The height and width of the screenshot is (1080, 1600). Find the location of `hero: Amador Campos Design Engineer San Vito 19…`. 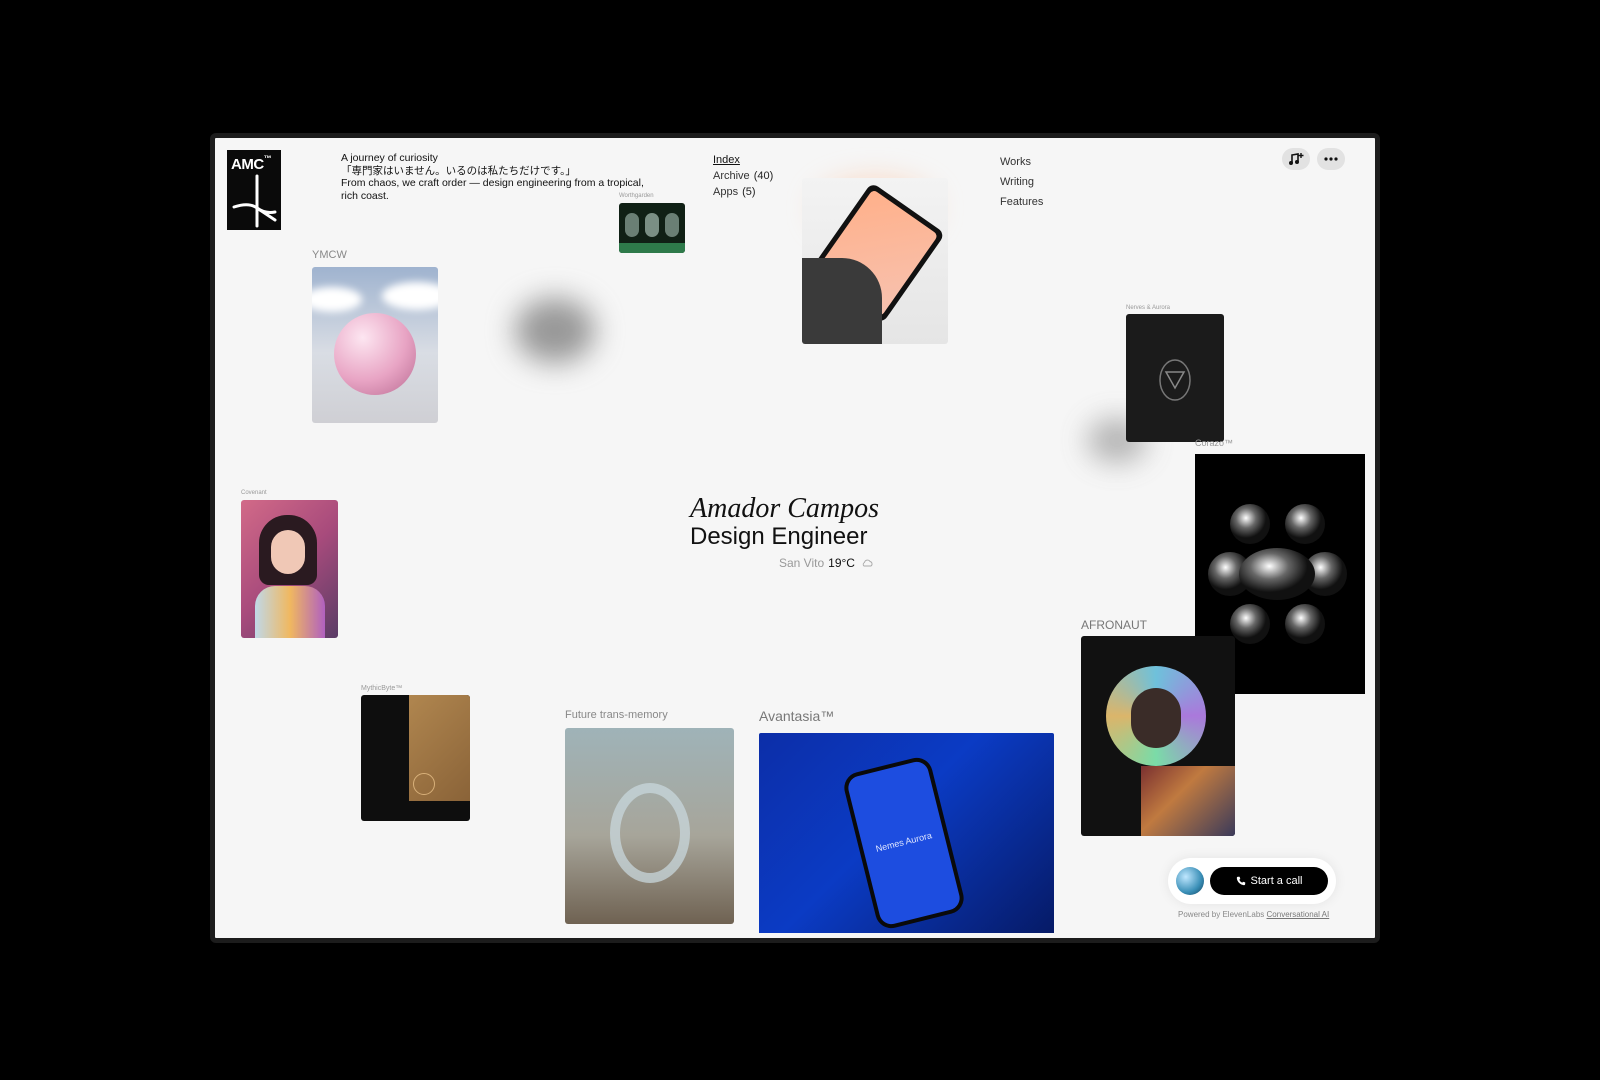

hero: Amador Campos Design Engineer San Vito 19… is located at coordinates (785, 531).